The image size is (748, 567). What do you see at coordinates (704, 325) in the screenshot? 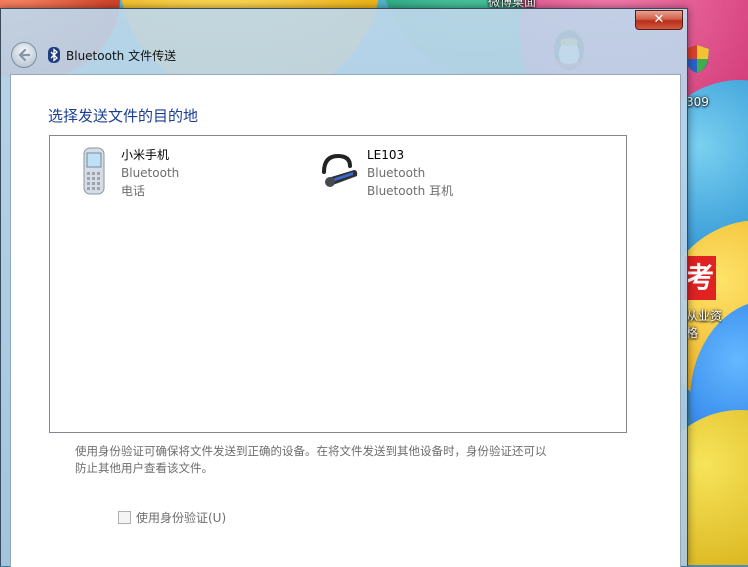
I see `desktop-icon-label-qualification: 从业资 格` at bounding box center [704, 325].